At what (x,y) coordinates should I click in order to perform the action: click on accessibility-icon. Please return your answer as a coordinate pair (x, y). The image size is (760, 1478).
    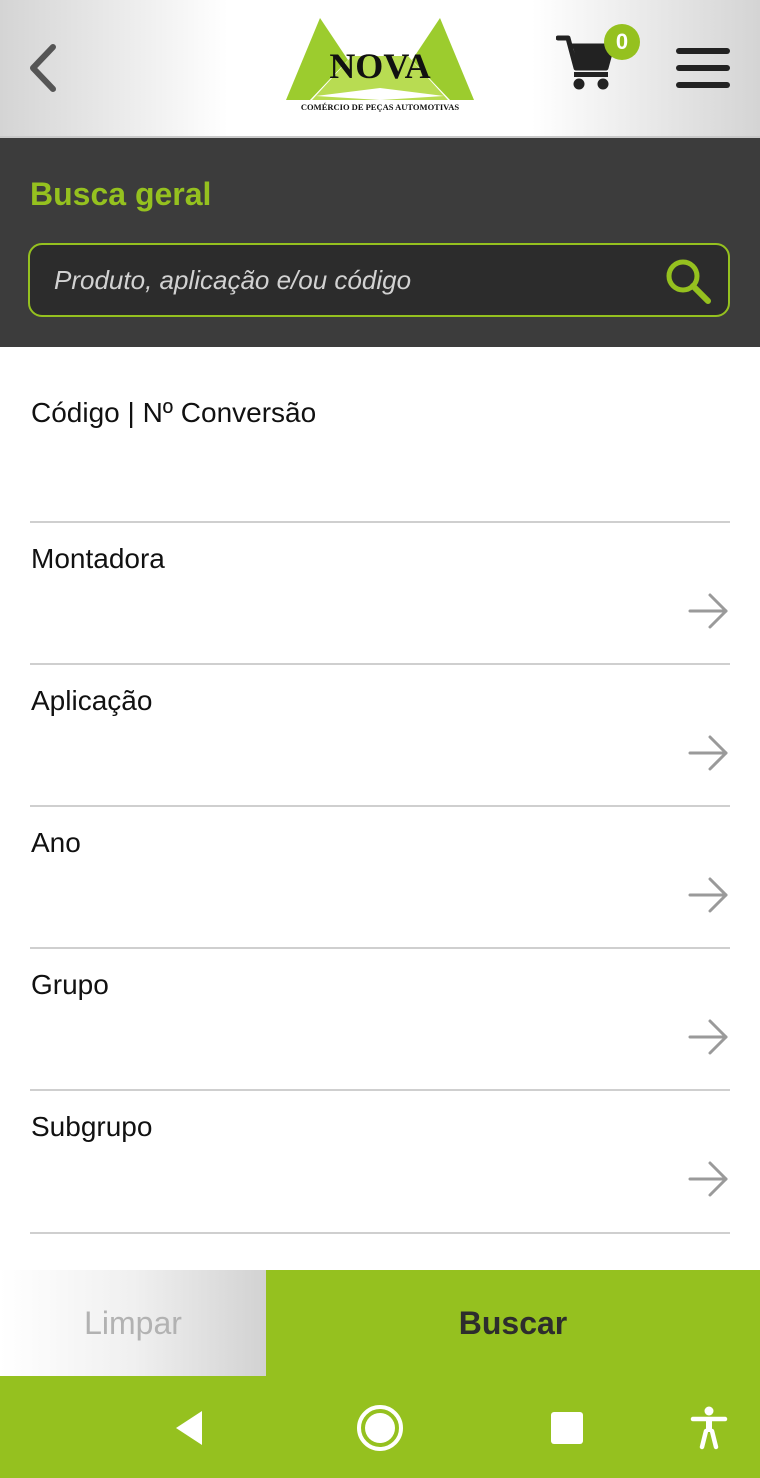
    Looking at the image, I should click on (709, 1428).